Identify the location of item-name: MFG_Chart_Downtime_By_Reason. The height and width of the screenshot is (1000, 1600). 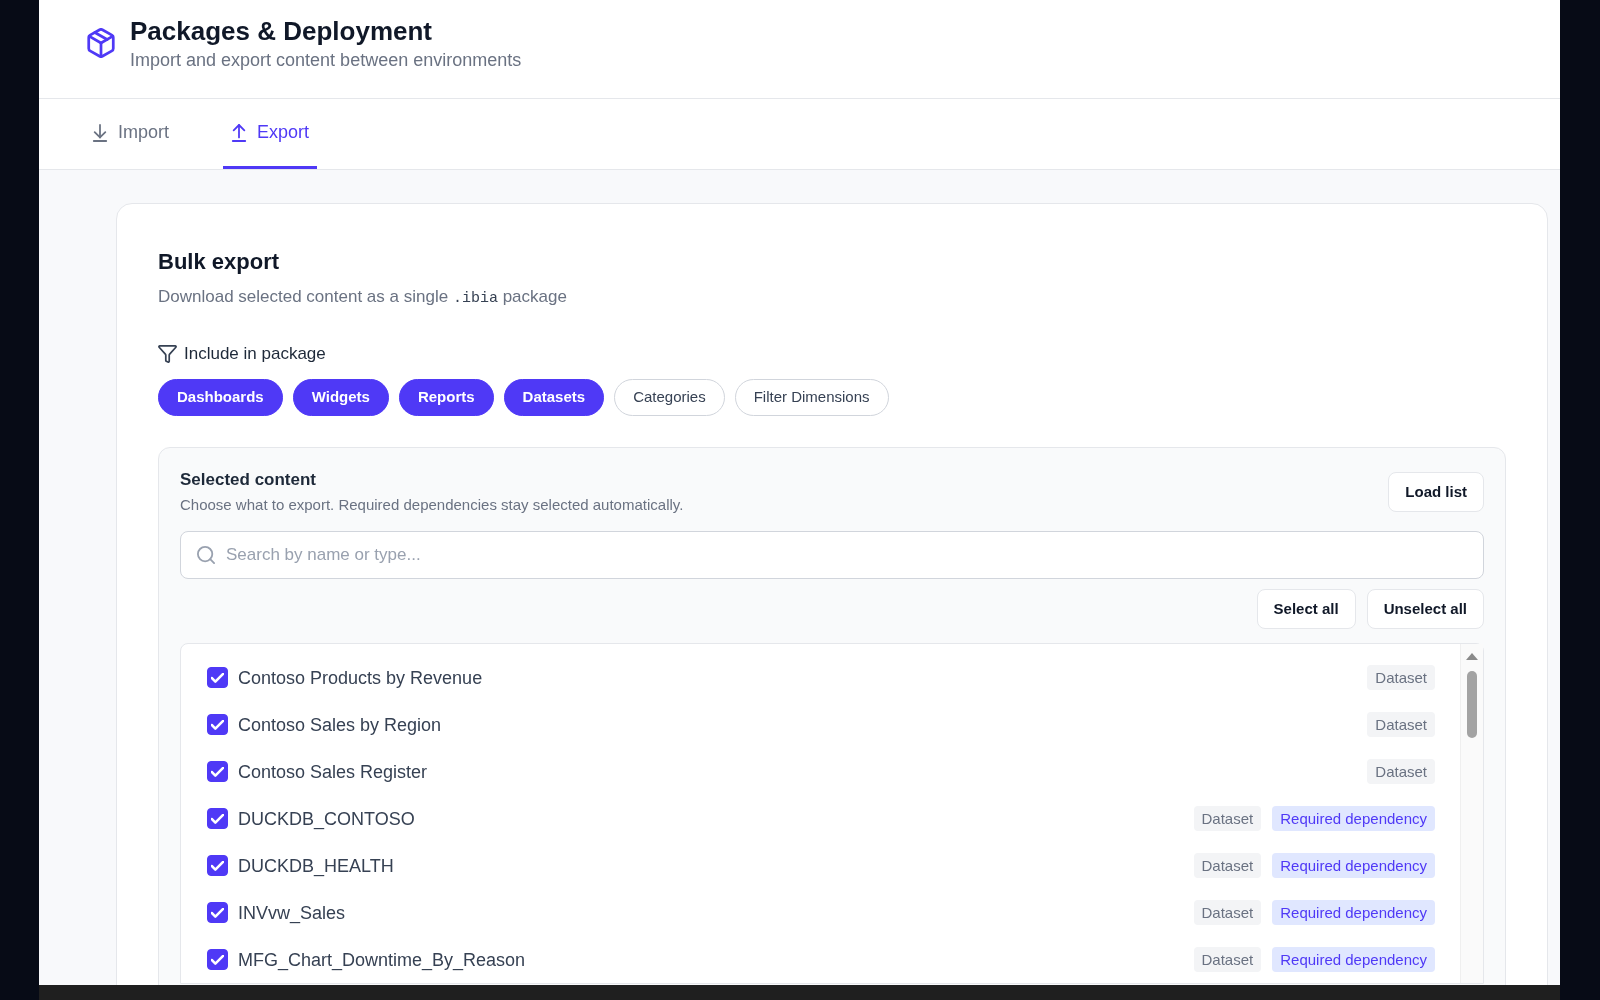
(382, 960).